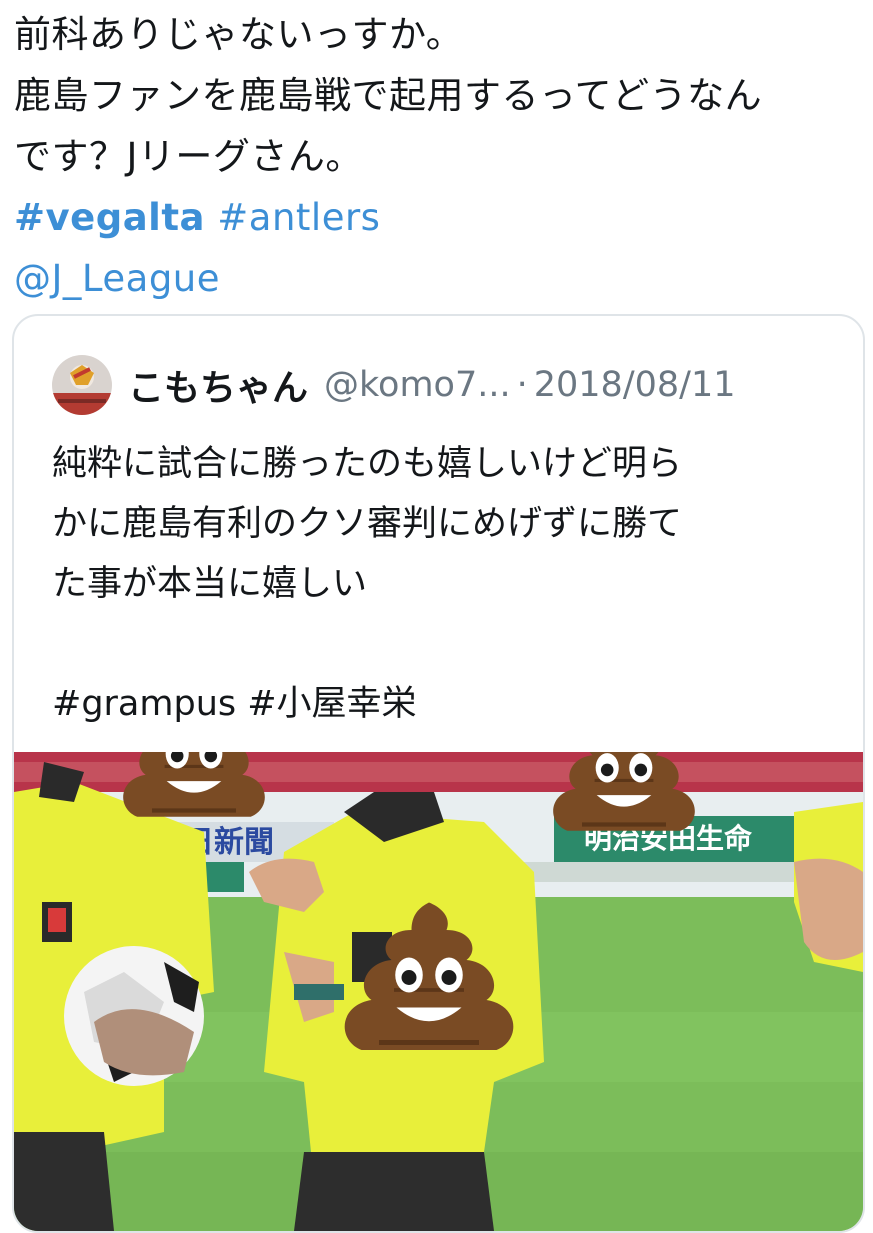 This screenshot has height=1233, width=873. Describe the element at coordinates (635, 385) in the screenshot. I see `quoted-date: 2018/08/11` at that location.